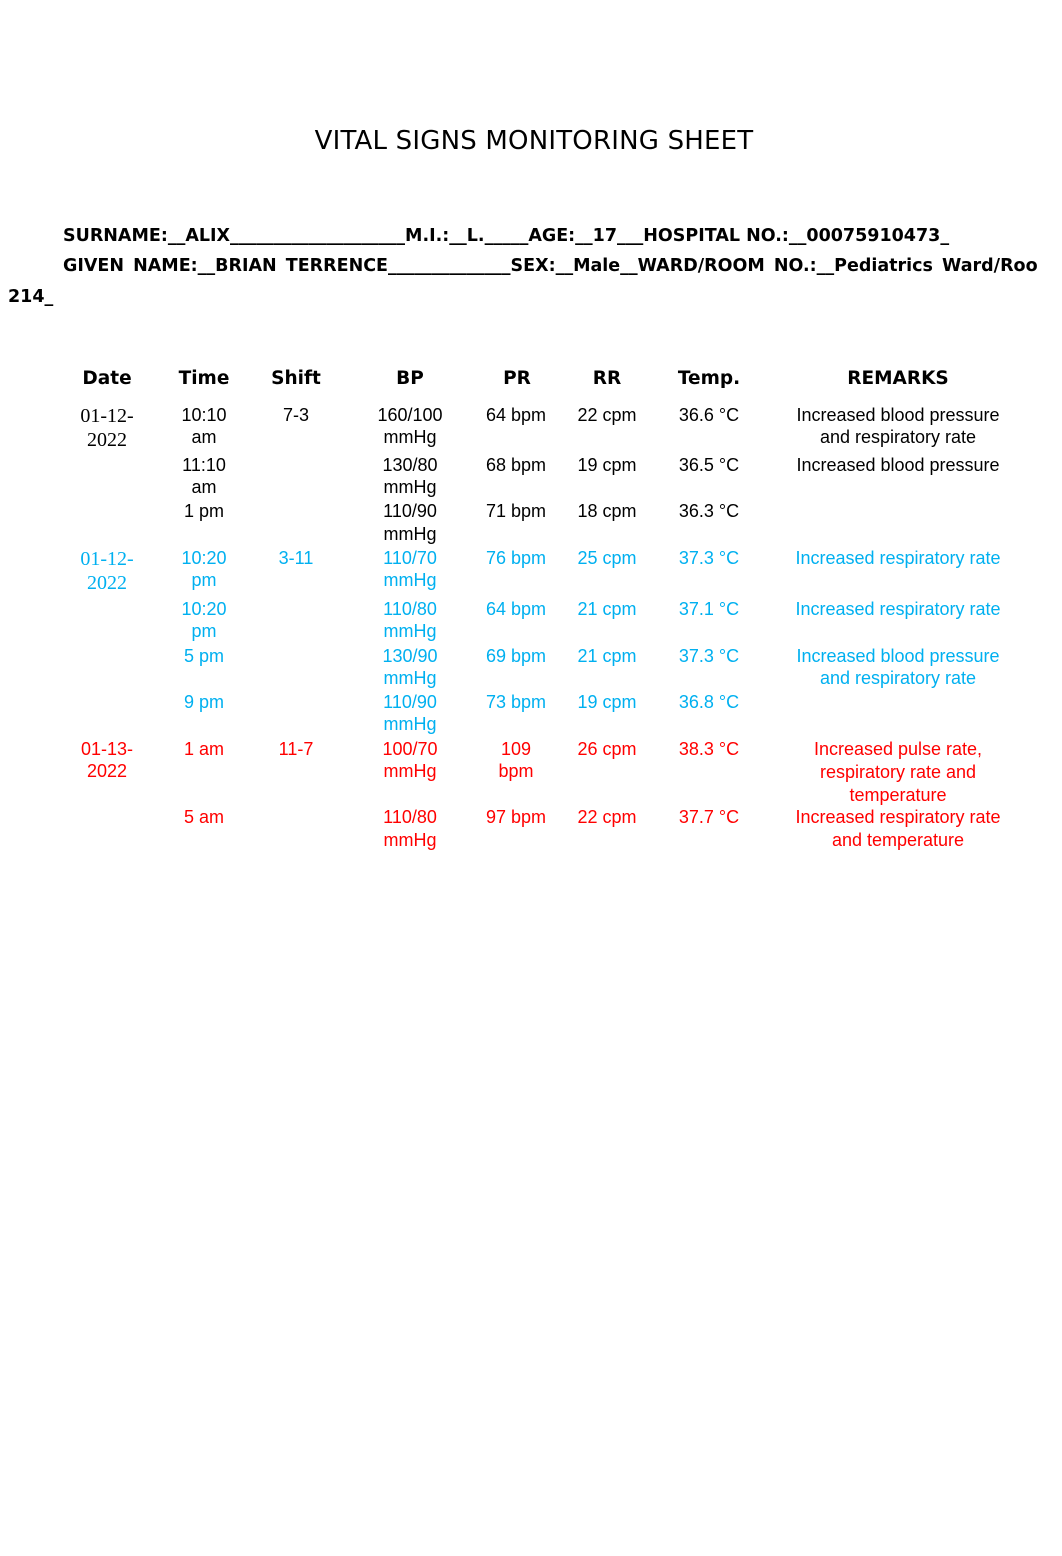  I want to click on header-remarks: REMARKS, so click(898, 378).